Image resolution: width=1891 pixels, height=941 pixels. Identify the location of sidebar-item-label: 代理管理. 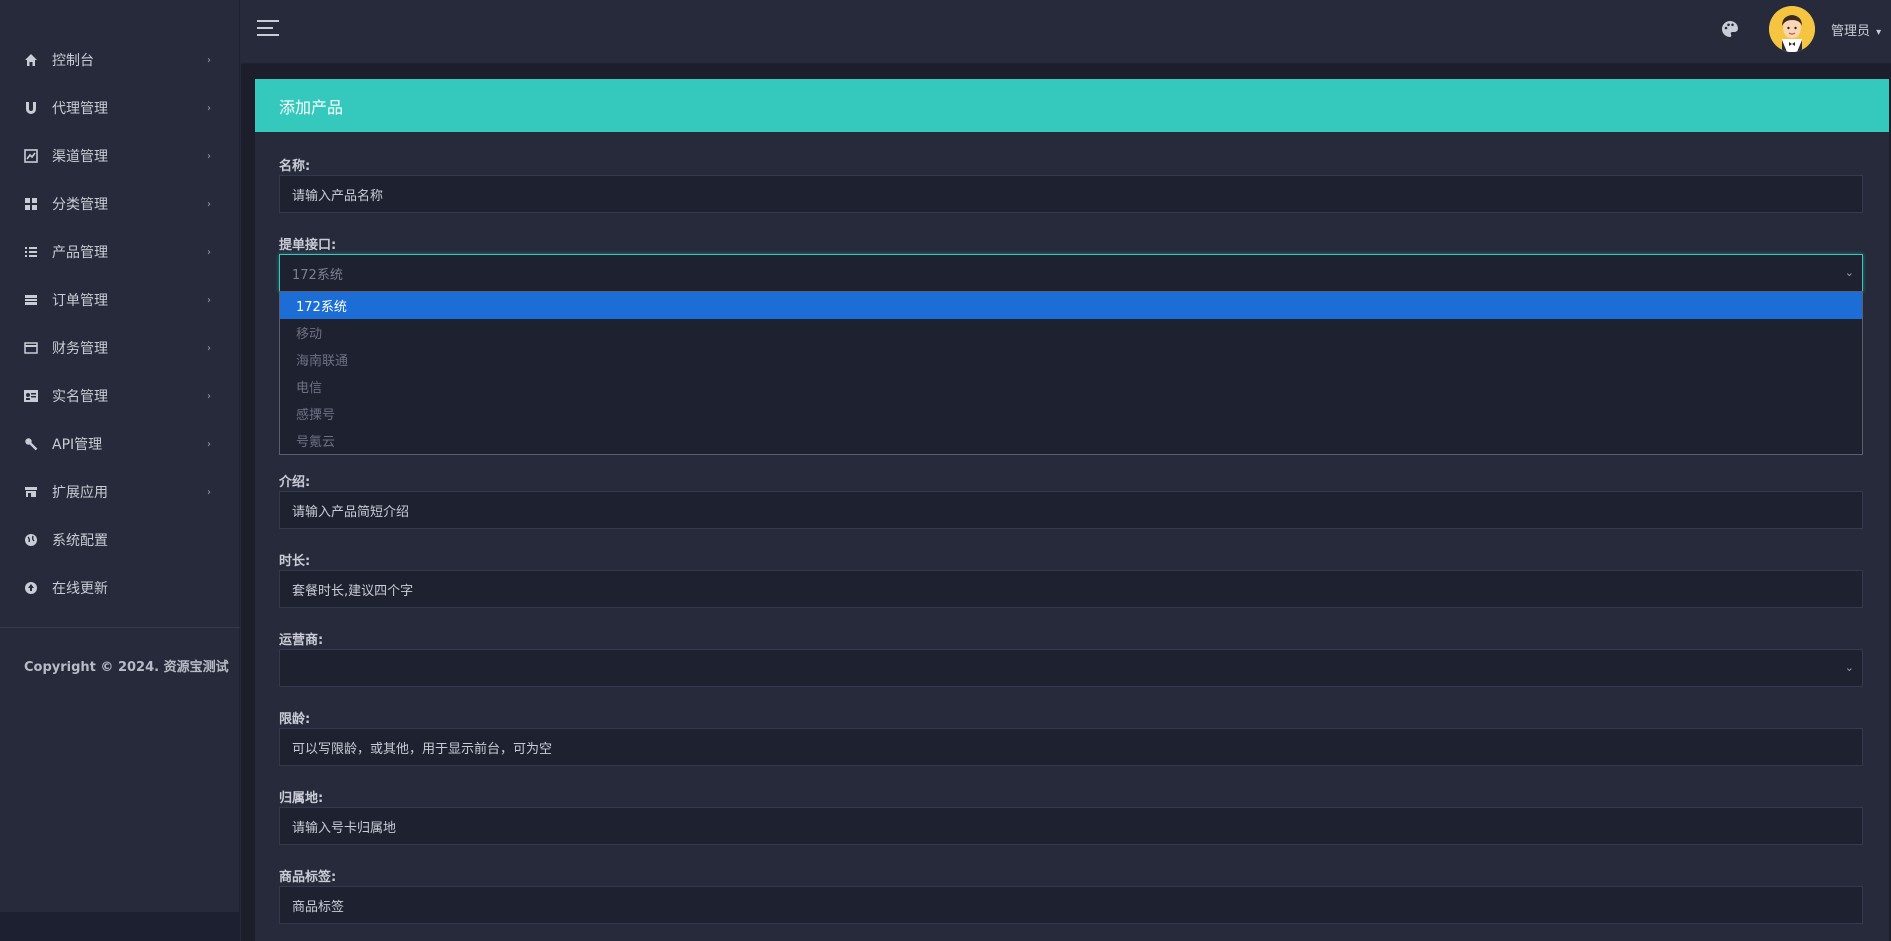
(80, 109).